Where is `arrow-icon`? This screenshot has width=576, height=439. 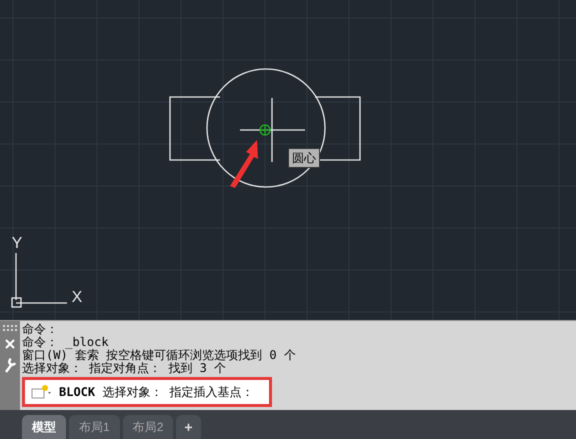 arrow-icon is located at coordinates (244, 164).